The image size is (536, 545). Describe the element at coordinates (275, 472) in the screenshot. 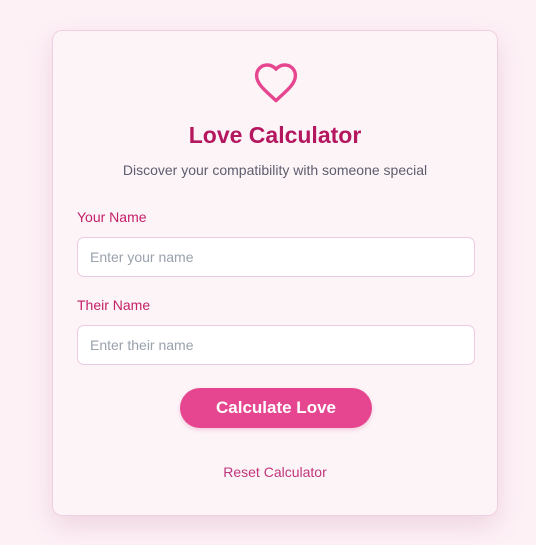

I see `reset-calculator-link: Reset Calculator` at that location.